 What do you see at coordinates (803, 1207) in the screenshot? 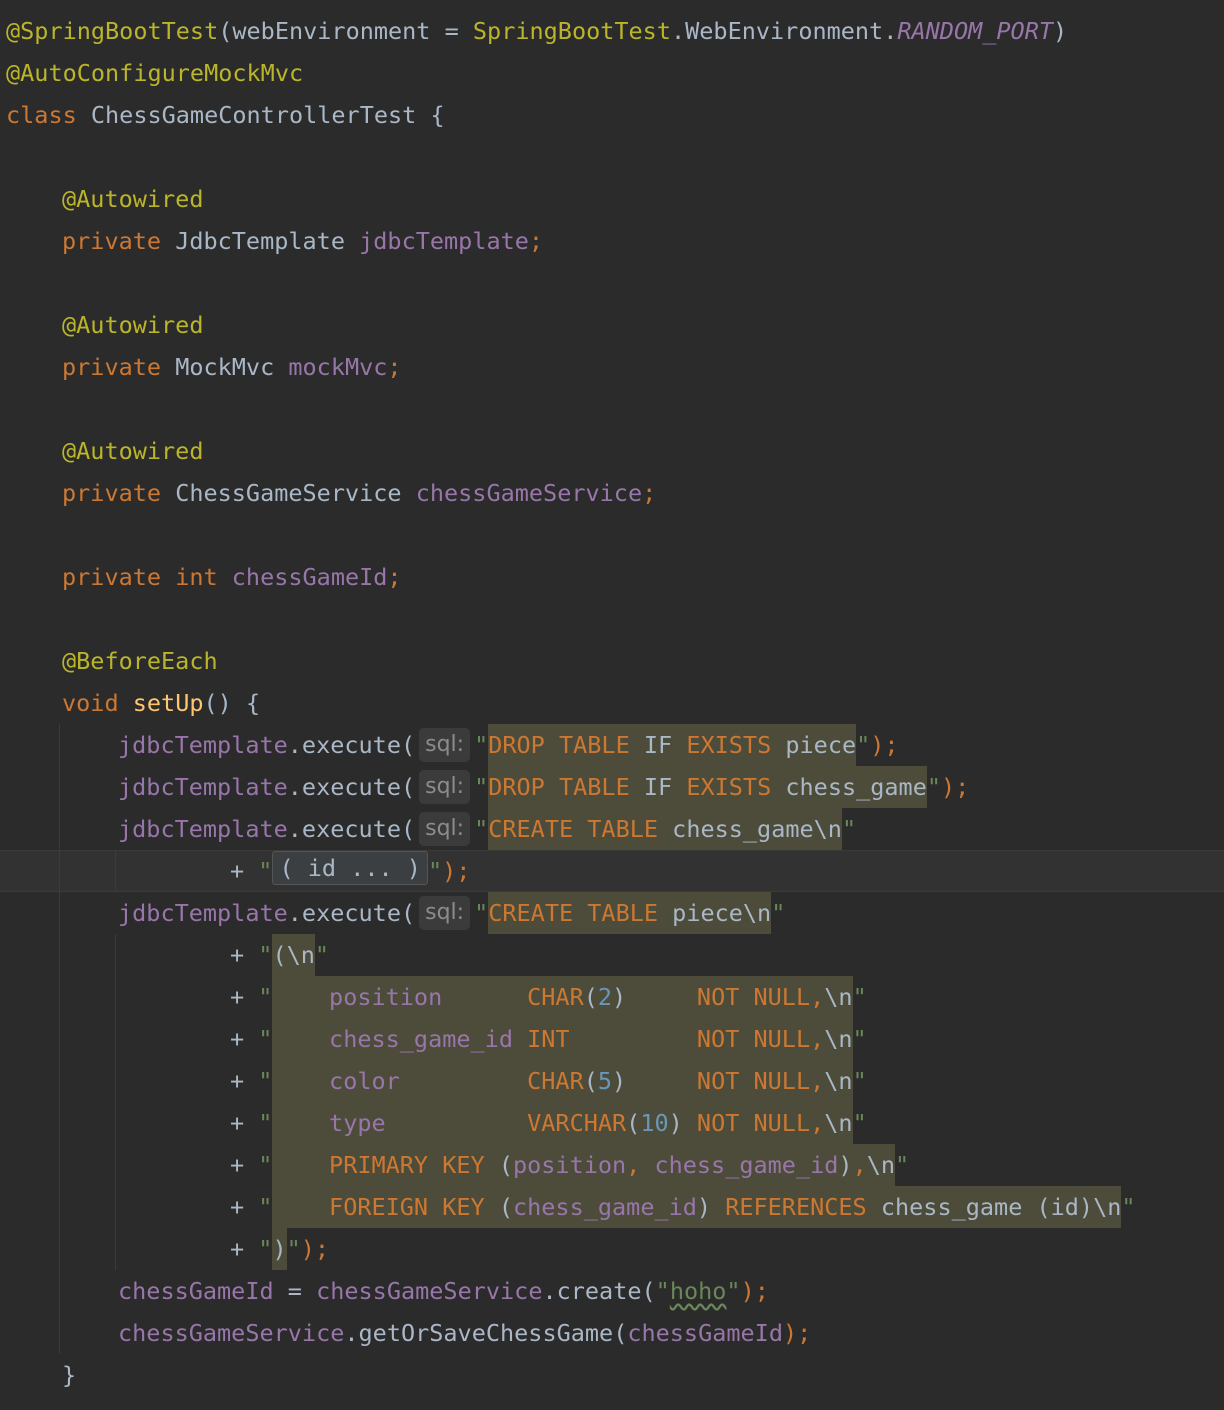
I see `code-token: REFERENCES` at bounding box center [803, 1207].